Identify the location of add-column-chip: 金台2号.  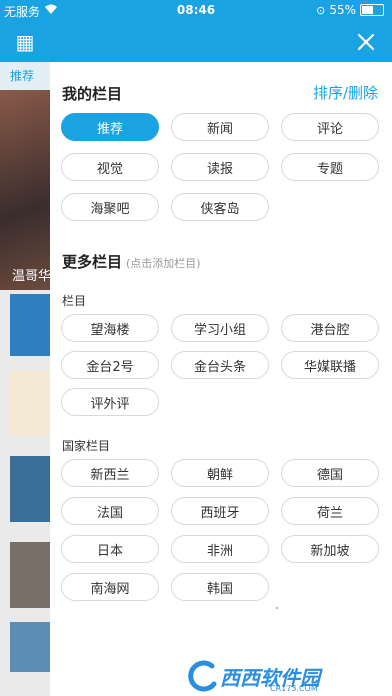
(110, 365).